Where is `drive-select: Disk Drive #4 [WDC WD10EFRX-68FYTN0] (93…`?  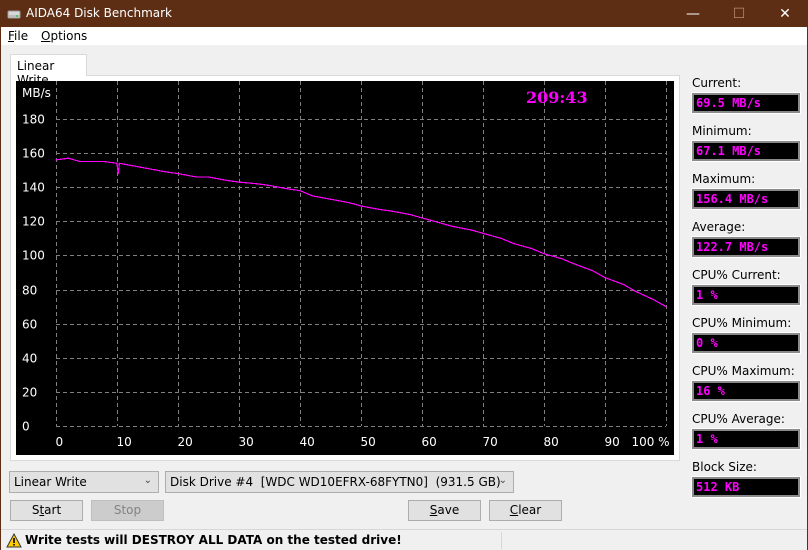 drive-select: Disk Drive #4 [WDC WD10EFRX-68FYTN0] (93… is located at coordinates (339, 482).